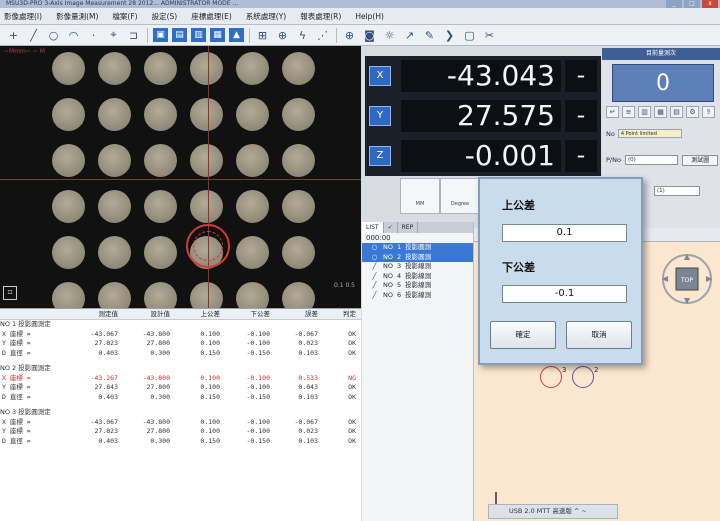 The image size is (720, 521). I want to click on upper-tolerance-input: 0.1, so click(564, 233).